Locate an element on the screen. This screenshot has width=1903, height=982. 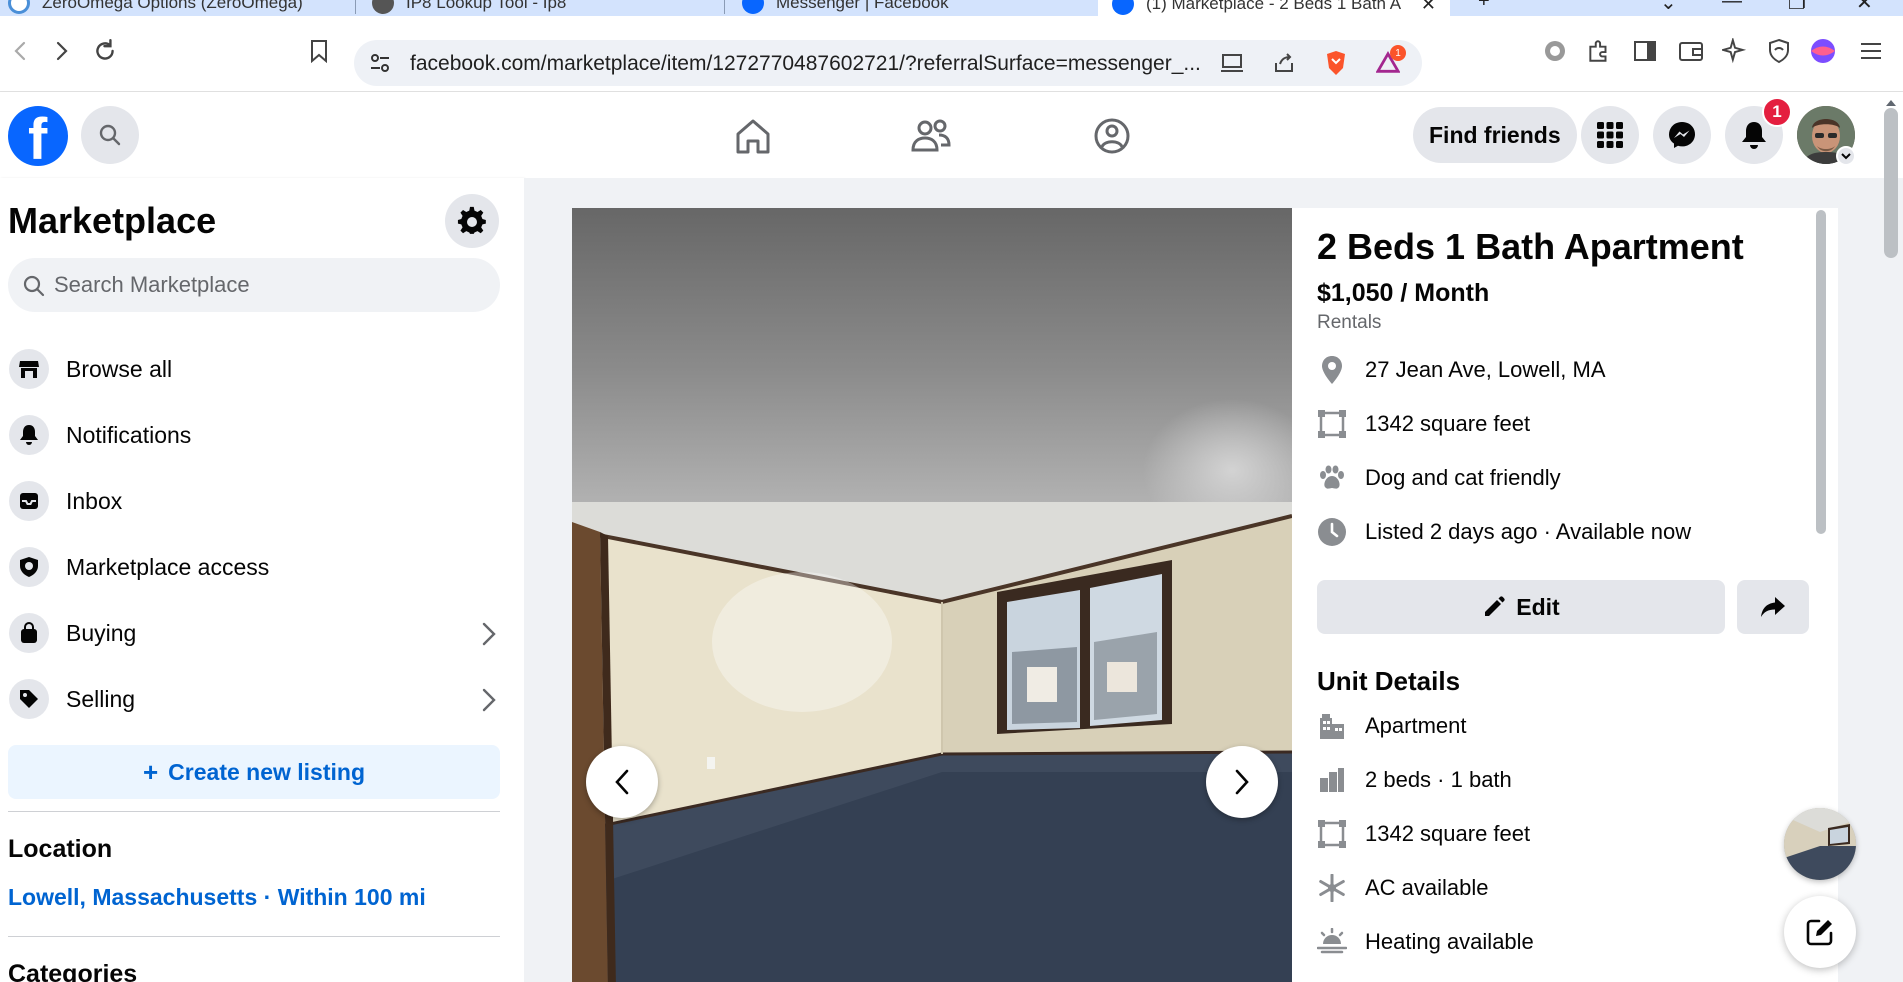
browser-menu-icon is located at coordinates (1871, 51).